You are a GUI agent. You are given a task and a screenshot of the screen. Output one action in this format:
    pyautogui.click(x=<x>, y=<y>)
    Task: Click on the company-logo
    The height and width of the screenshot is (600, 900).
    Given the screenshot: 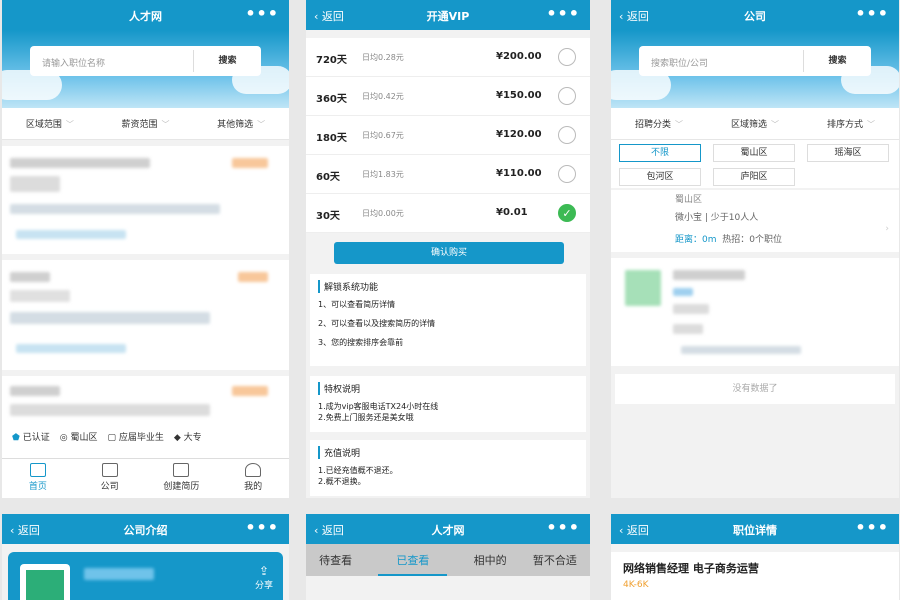 What is the action you would take?
    pyautogui.click(x=45, y=582)
    